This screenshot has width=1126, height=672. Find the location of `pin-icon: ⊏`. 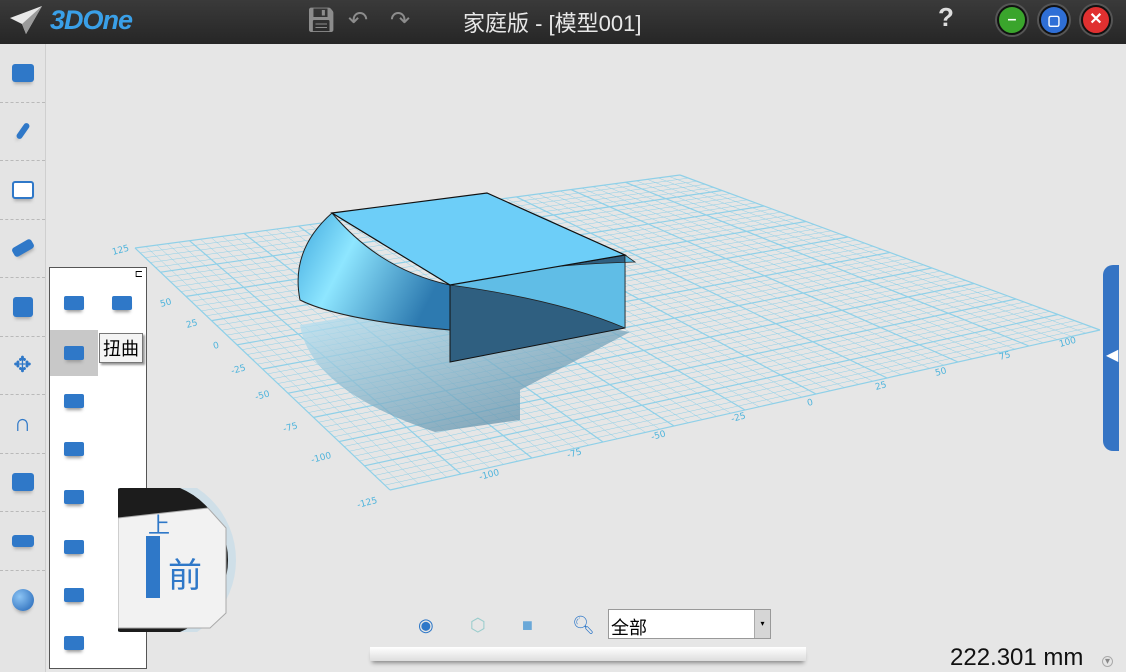

pin-icon: ⊏ is located at coordinates (139, 274).